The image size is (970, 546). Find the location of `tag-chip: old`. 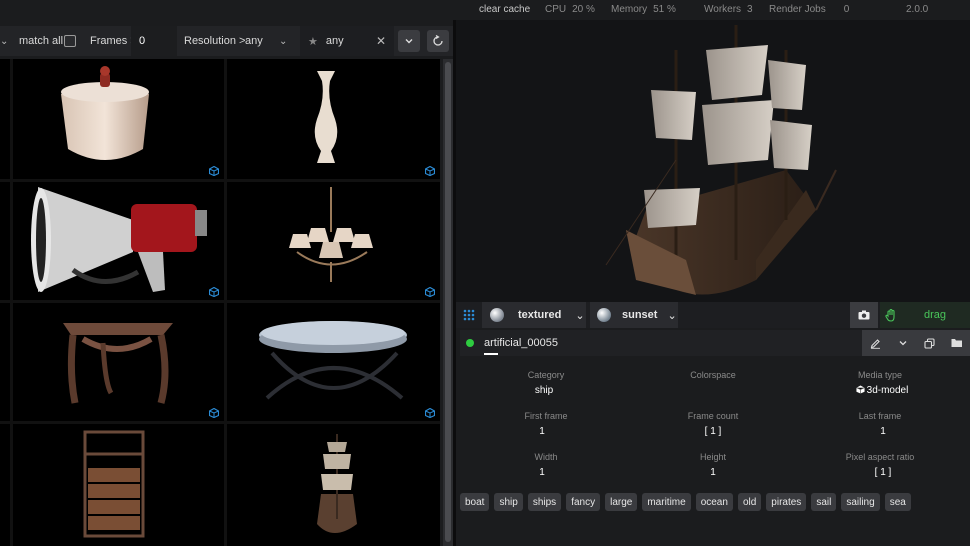

tag-chip: old is located at coordinates (749, 502).